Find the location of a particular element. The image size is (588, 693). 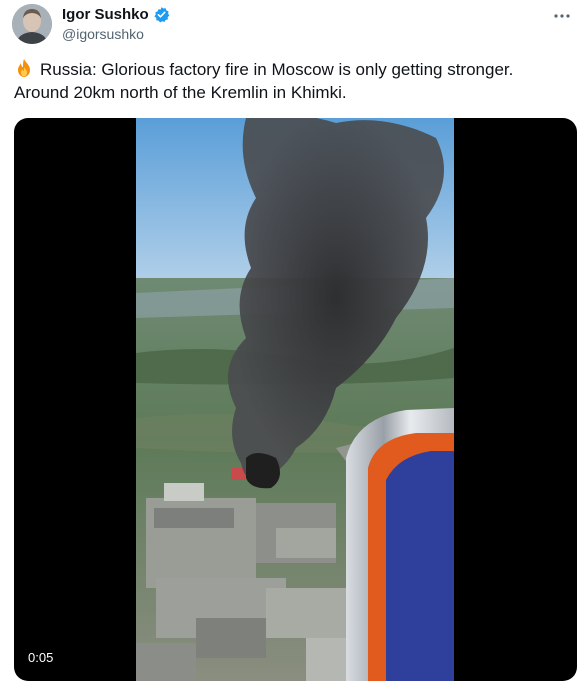

fire-emoji-icon is located at coordinates (24, 68).